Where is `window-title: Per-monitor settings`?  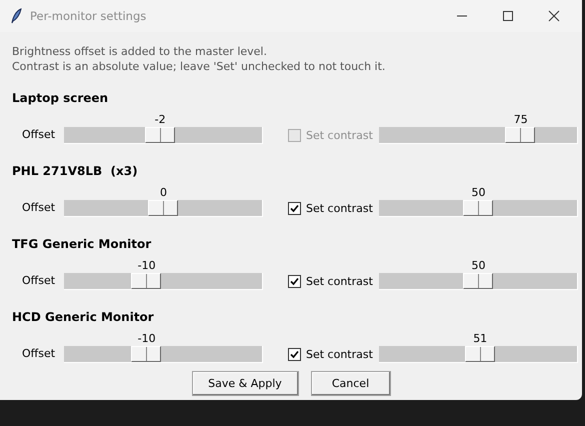
window-title: Per-monitor settings is located at coordinates (89, 16).